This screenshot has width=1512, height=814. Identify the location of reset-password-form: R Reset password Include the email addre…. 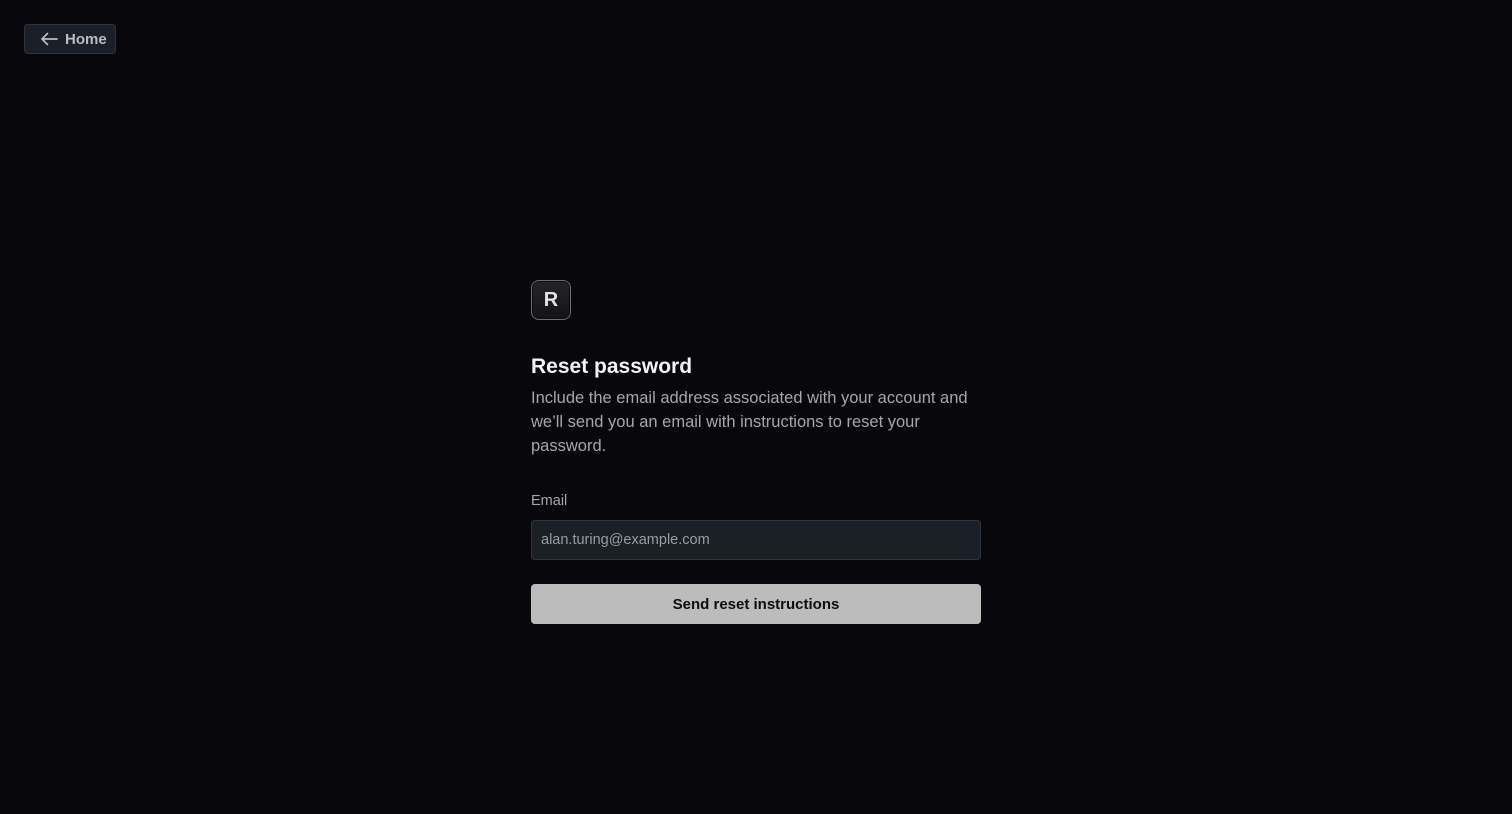
(756, 452).